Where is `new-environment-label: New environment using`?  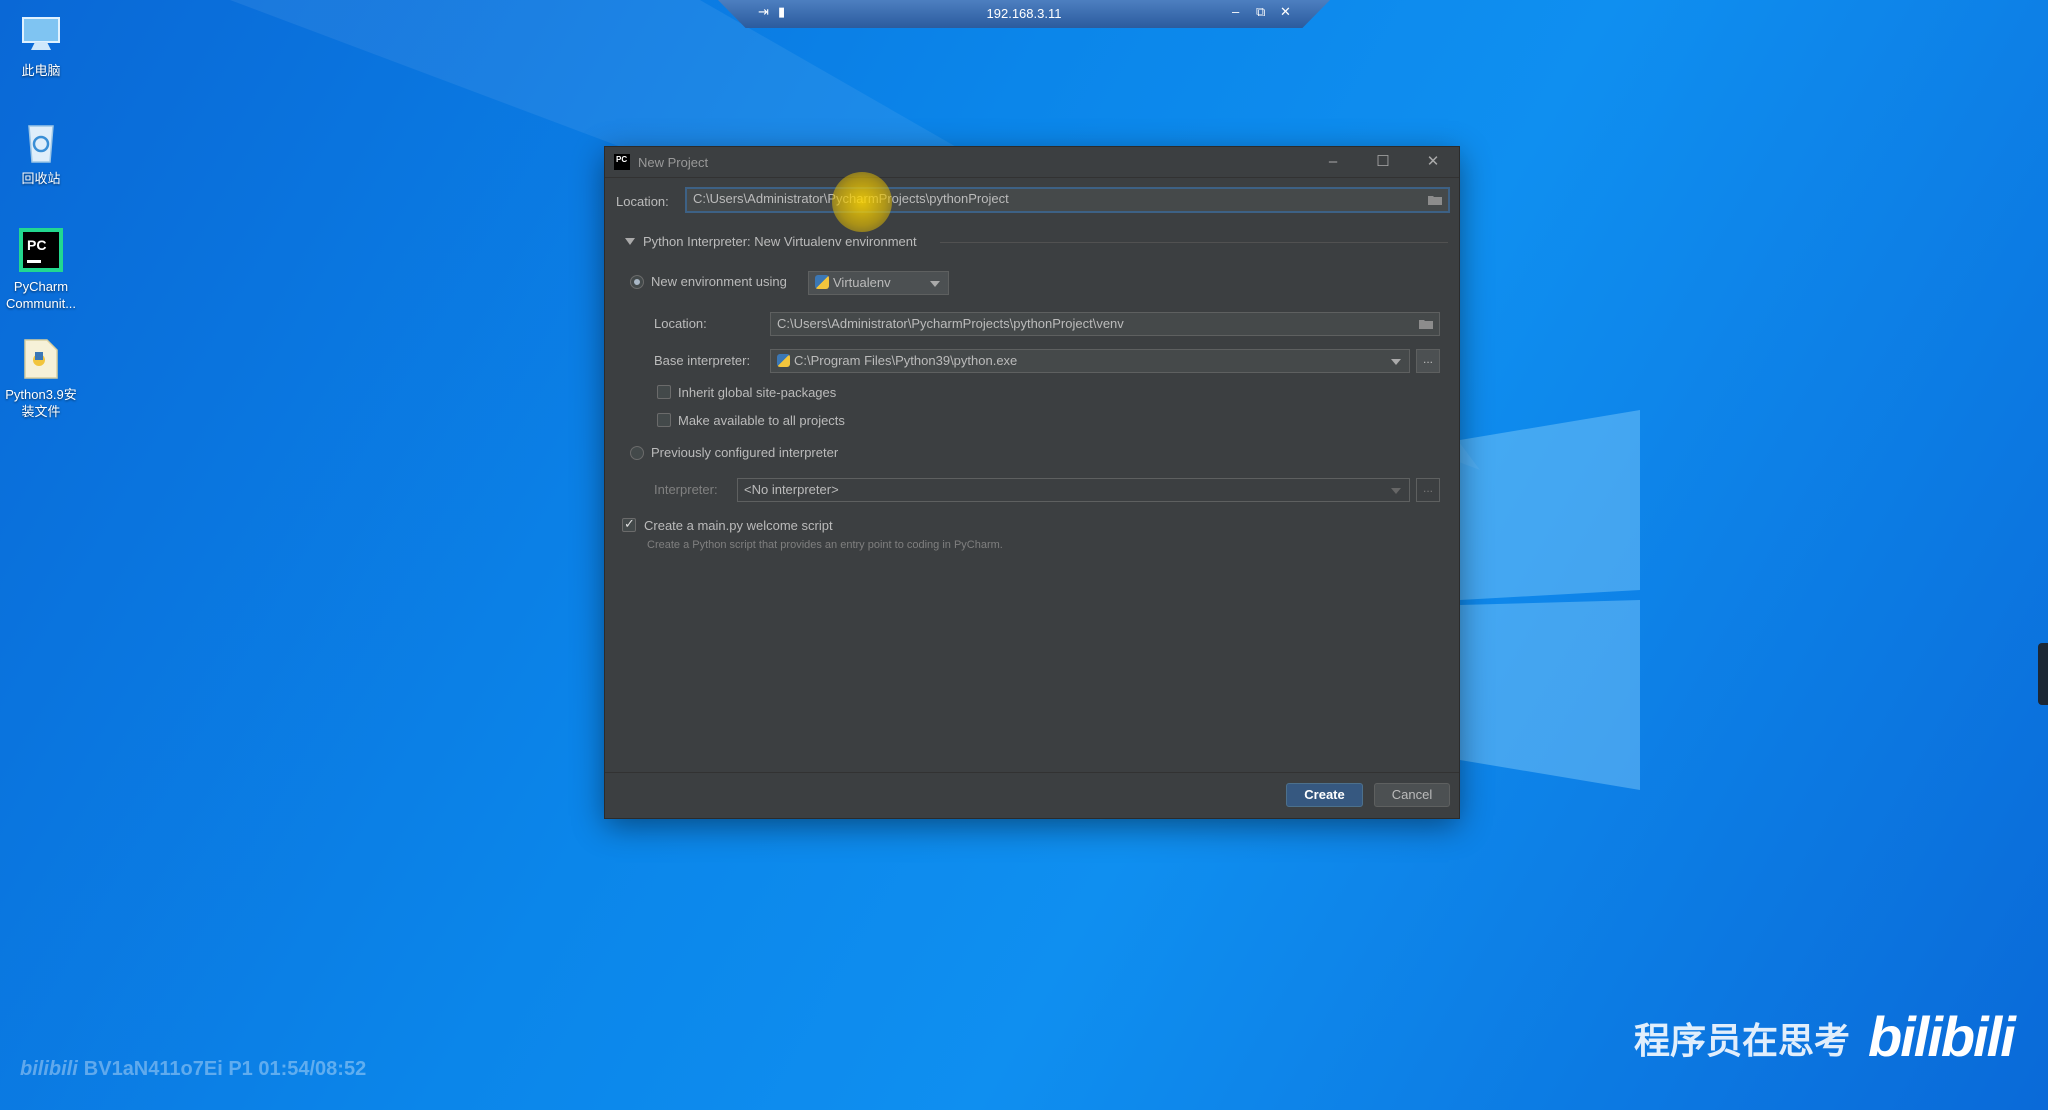 new-environment-label: New environment using is located at coordinates (719, 281).